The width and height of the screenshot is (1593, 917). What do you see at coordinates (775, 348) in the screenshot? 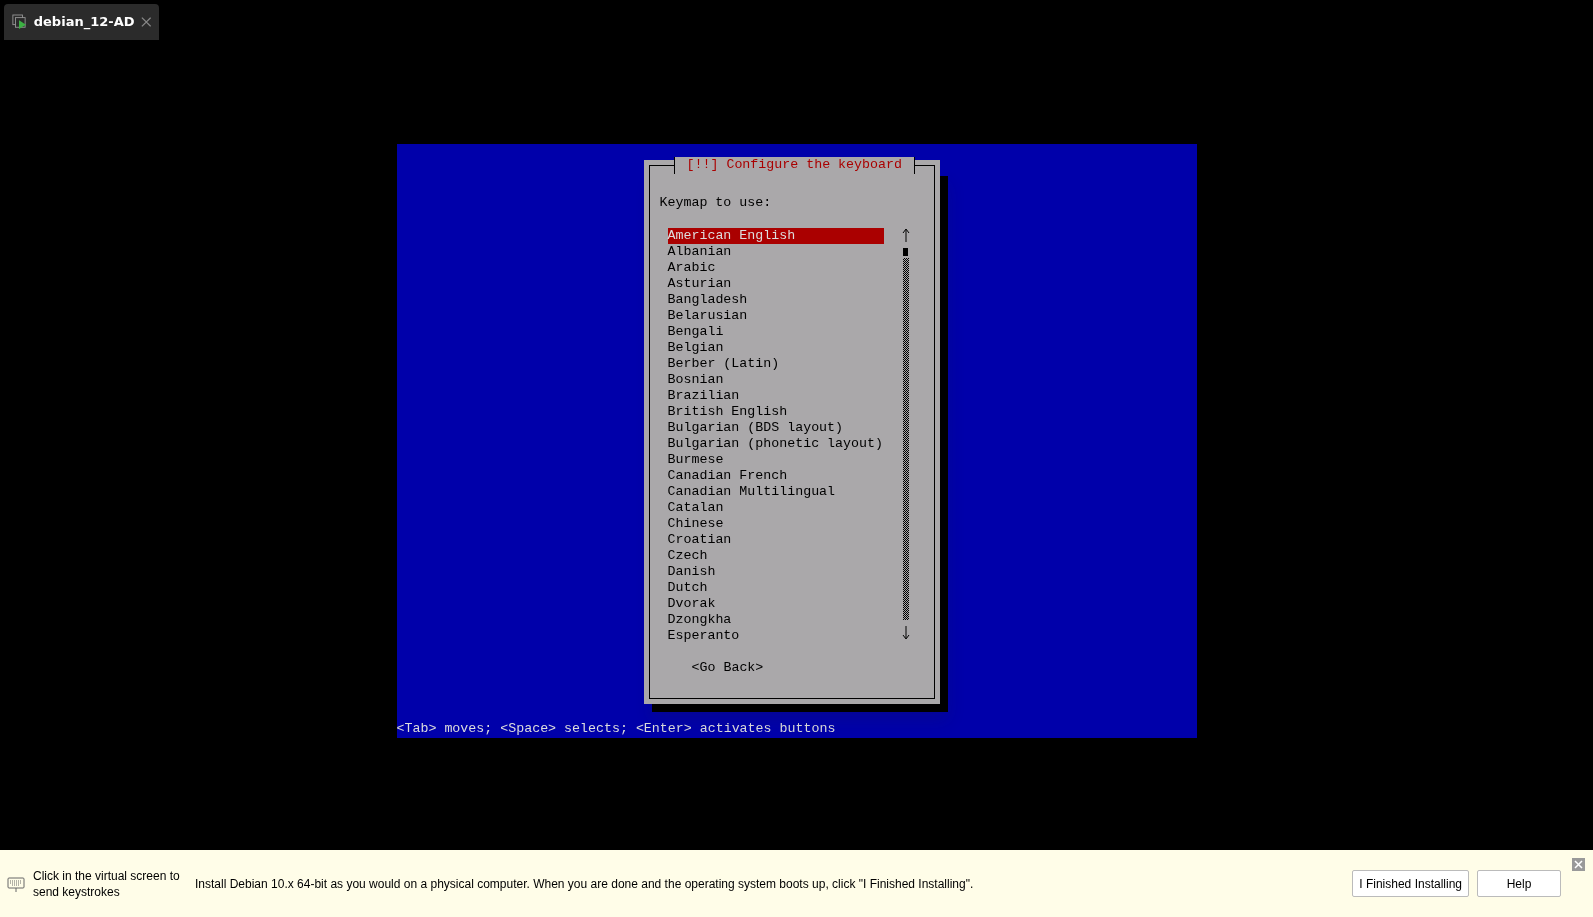
I see `keymap-option: Belgian` at bounding box center [775, 348].